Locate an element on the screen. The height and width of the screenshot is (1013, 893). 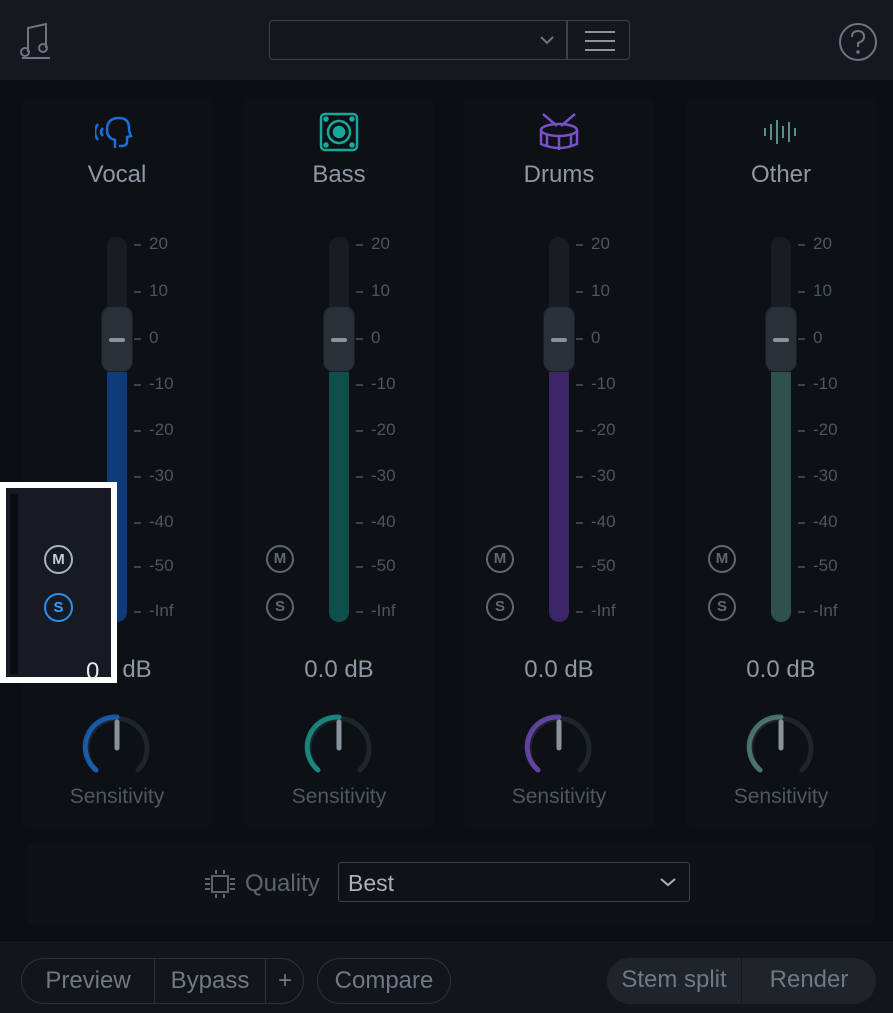
drum-icon is located at coordinates (559, 131).